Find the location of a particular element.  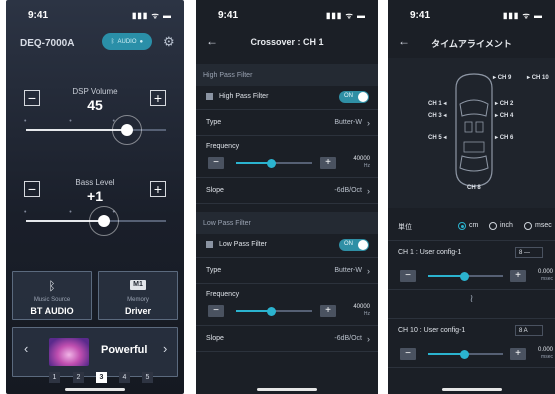

hpf-slope-row: Slope -6dB/Oct › is located at coordinates (287, 191).